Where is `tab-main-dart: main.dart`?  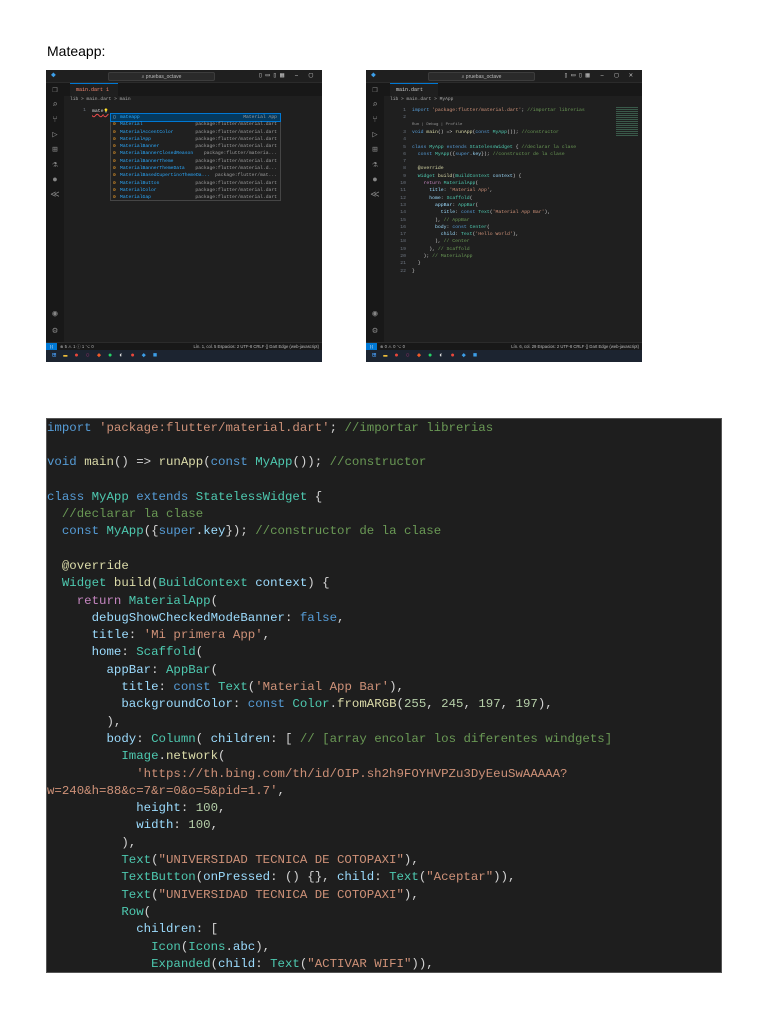 tab-main-dart: main.dart is located at coordinates (414, 89).